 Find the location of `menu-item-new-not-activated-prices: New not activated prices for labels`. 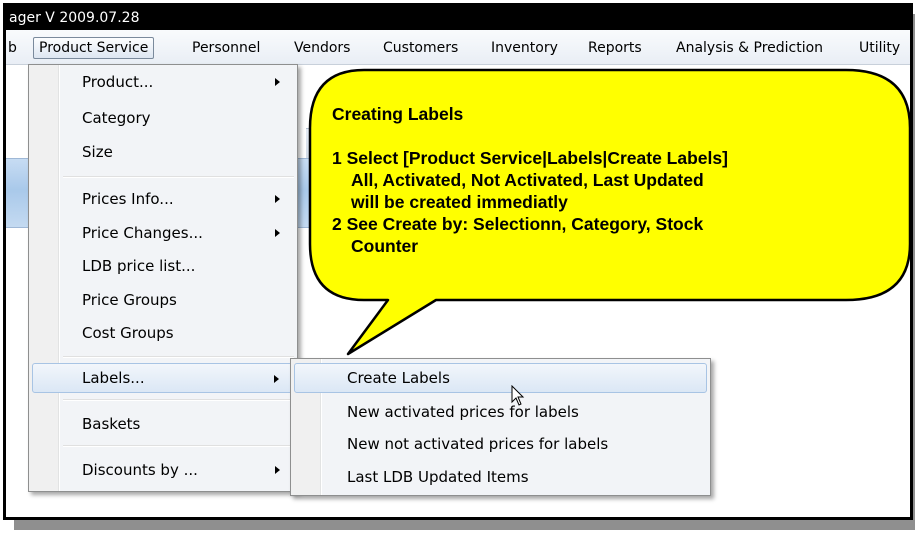

menu-item-new-not-activated-prices: New not activated prices for labels is located at coordinates (500, 444).